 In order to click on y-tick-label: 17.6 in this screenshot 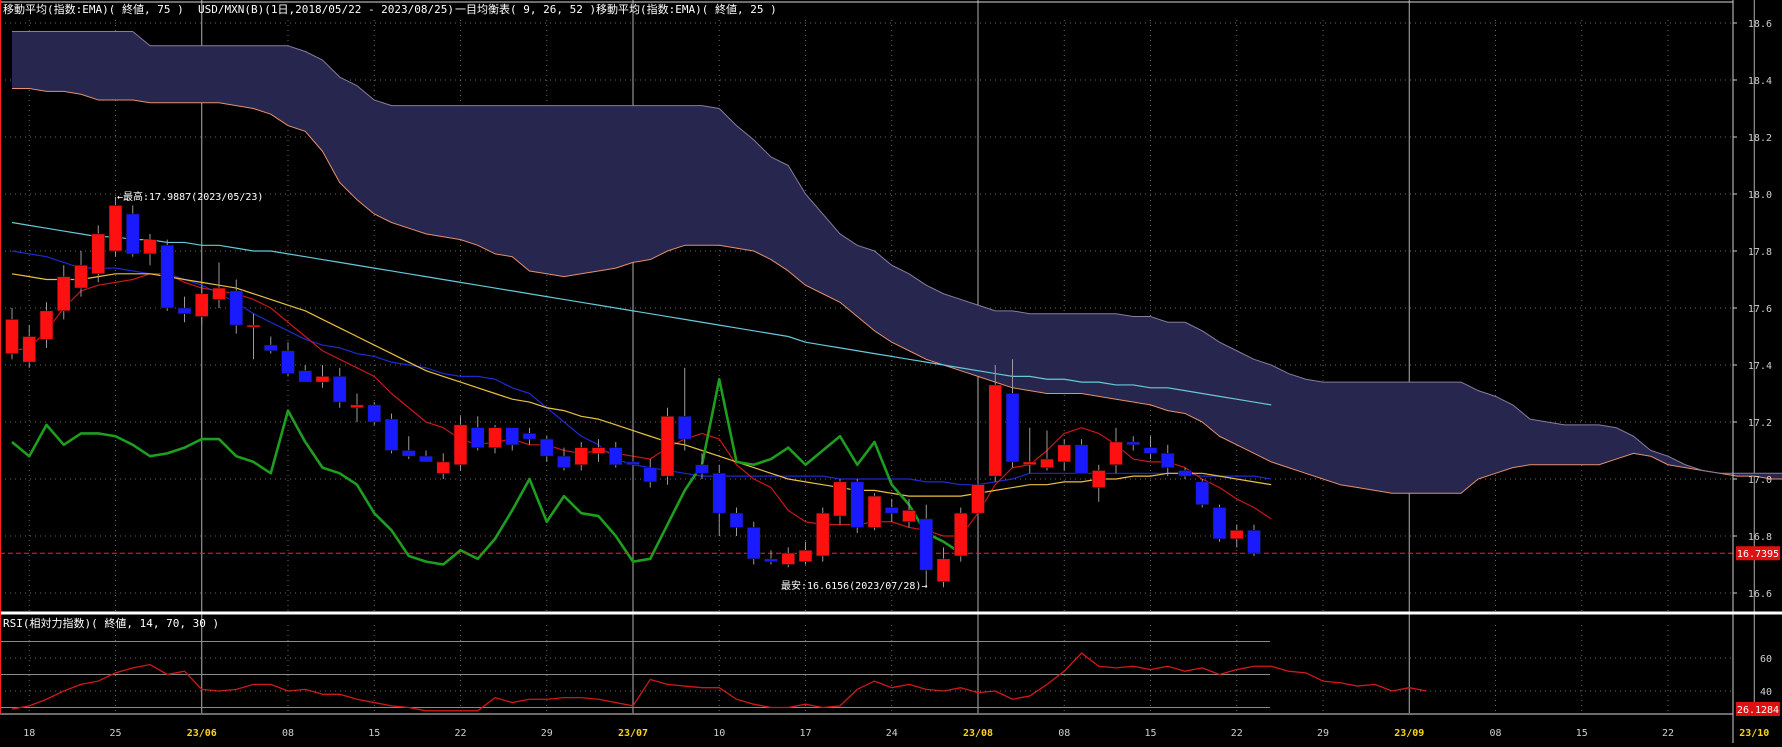, I will do `click(1760, 309)`.